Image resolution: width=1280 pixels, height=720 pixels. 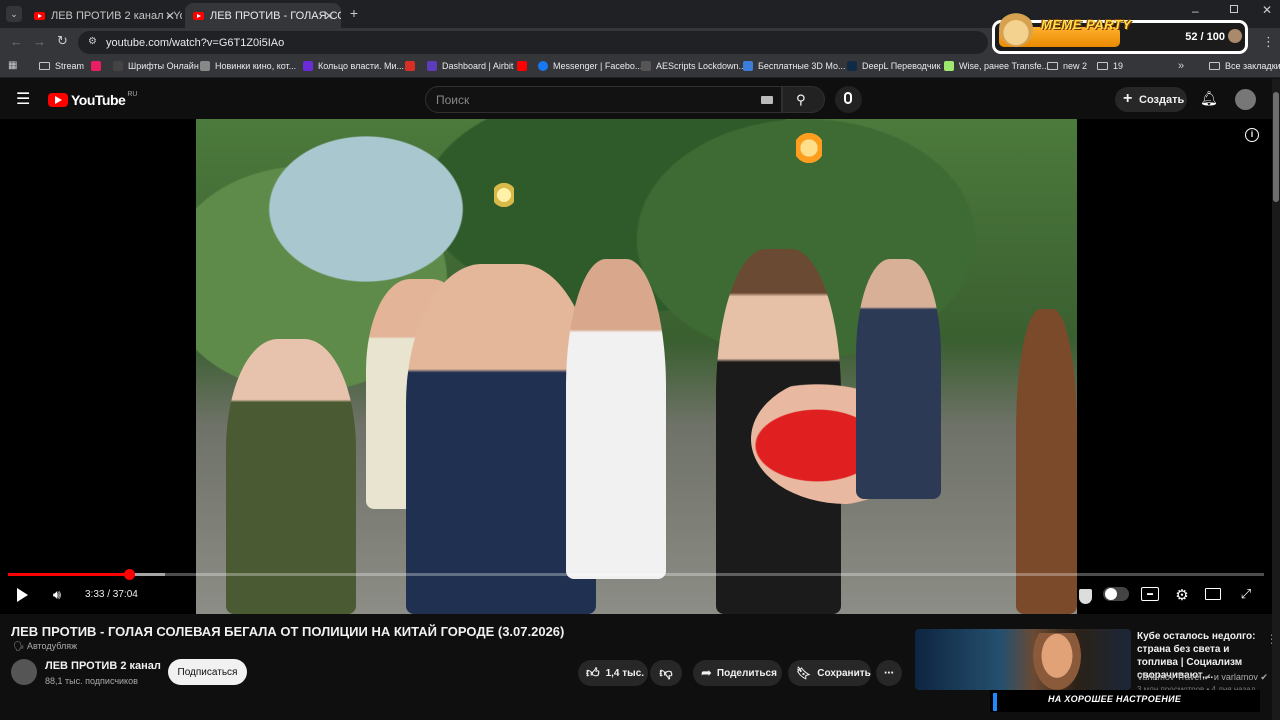 I want to click on volume-button: 🔊︎, so click(x=57, y=595).